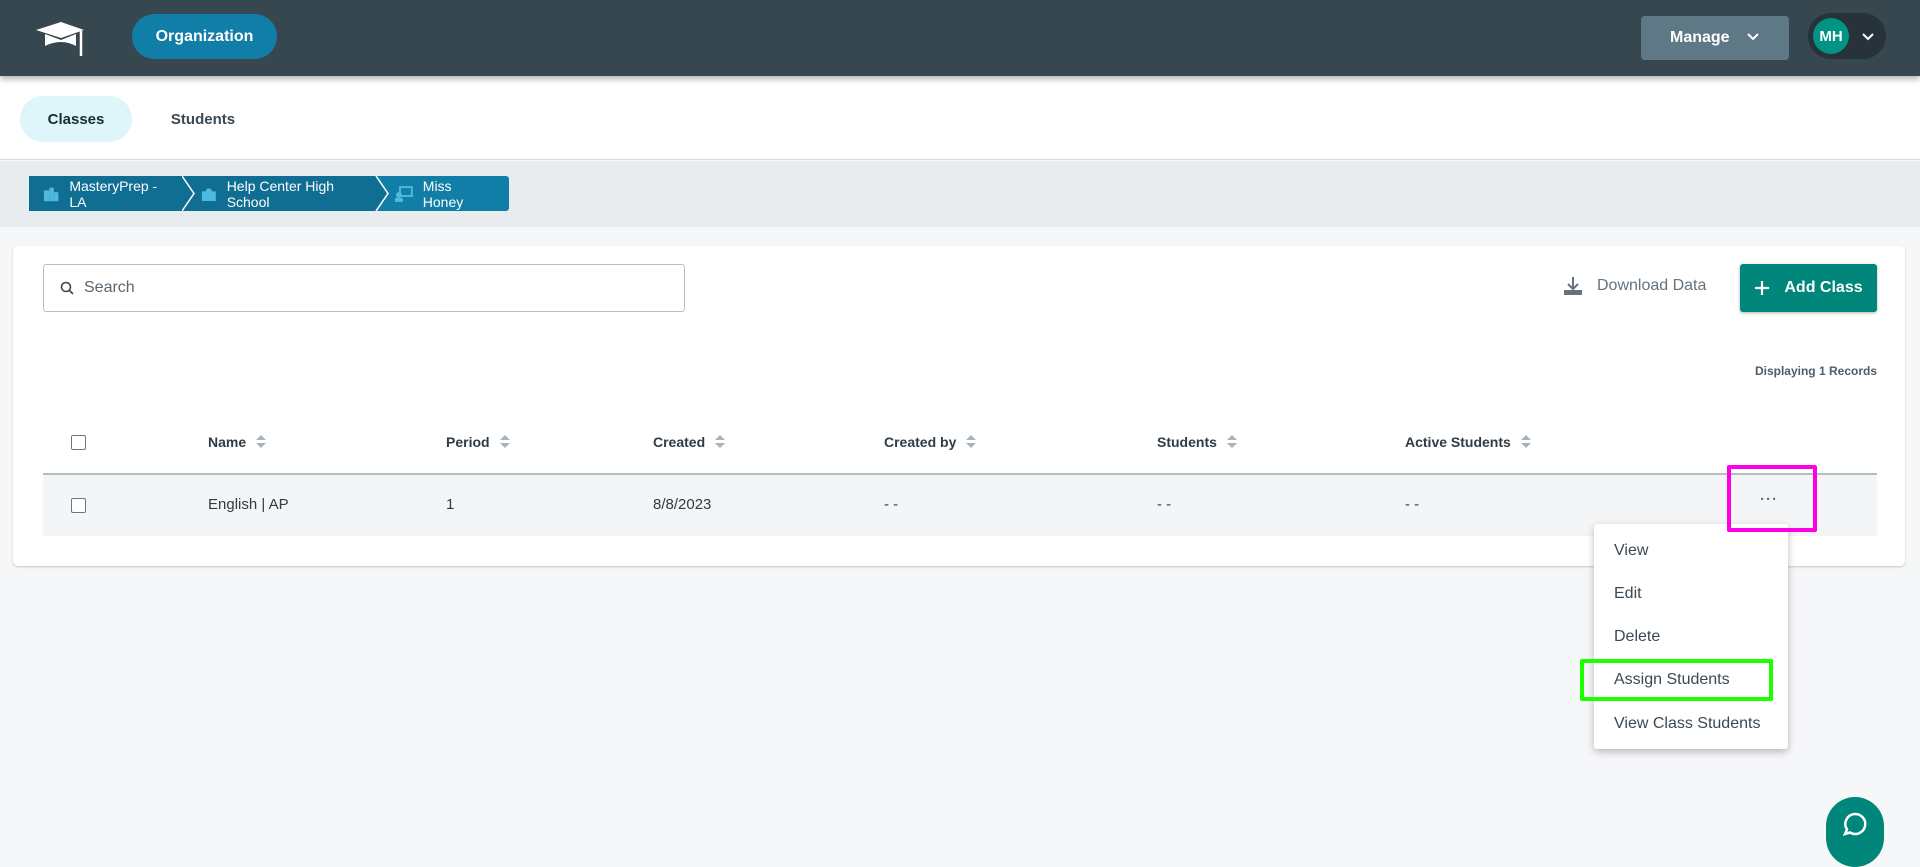 This screenshot has height=867, width=1920. What do you see at coordinates (450, 504) in the screenshot?
I see `cell-period: 1` at bounding box center [450, 504].